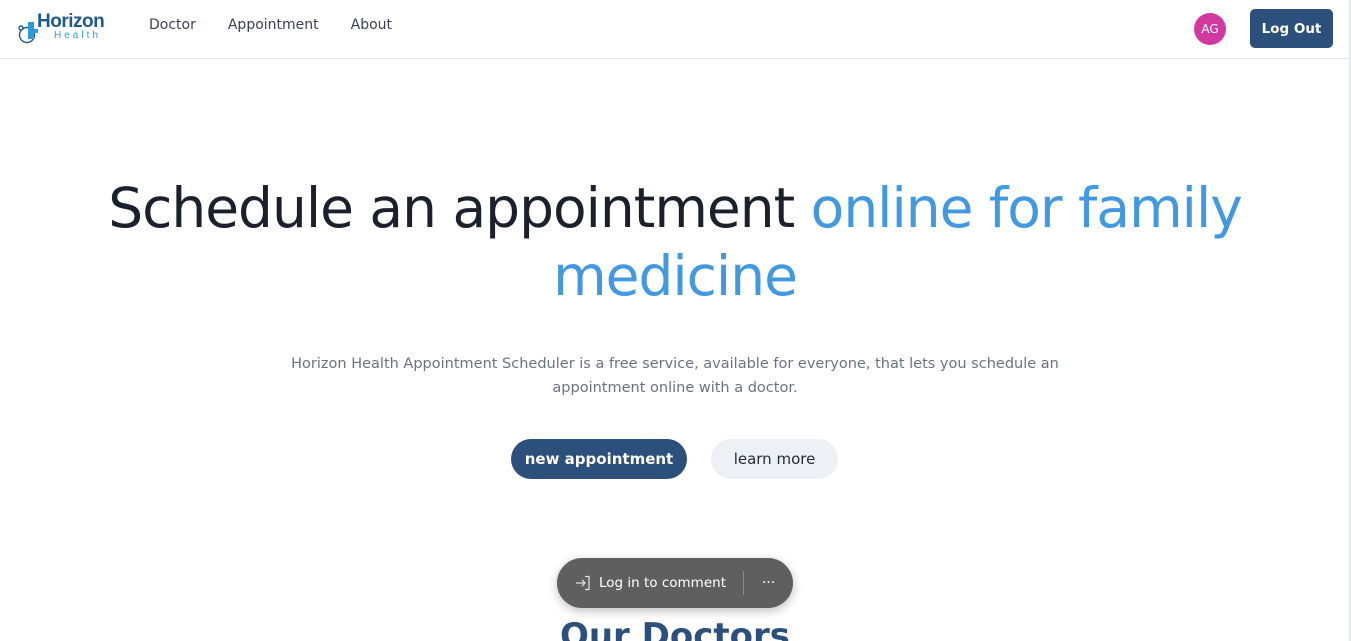  I want to click on log-in-to-comment-label: Log in to comment, so click(662, 583).